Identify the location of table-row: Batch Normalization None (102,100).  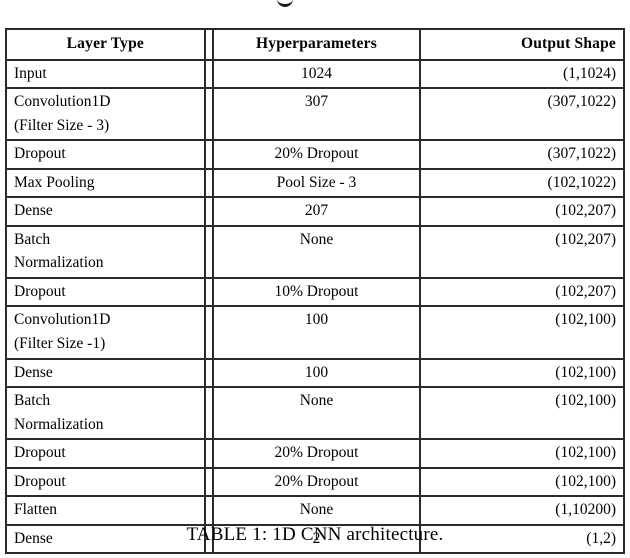
(315, 412).